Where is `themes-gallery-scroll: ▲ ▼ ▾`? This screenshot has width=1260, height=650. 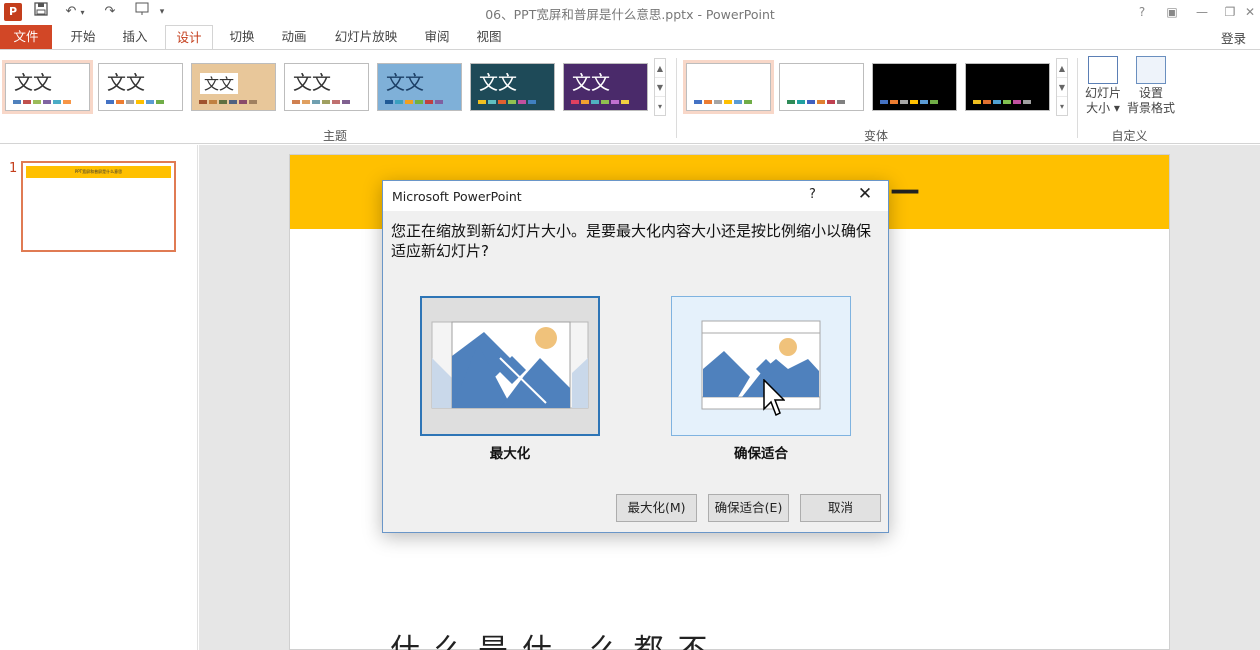
themes-gallery-scroll: ▲ ▼ ▾ is located at coordinates (660, 87).